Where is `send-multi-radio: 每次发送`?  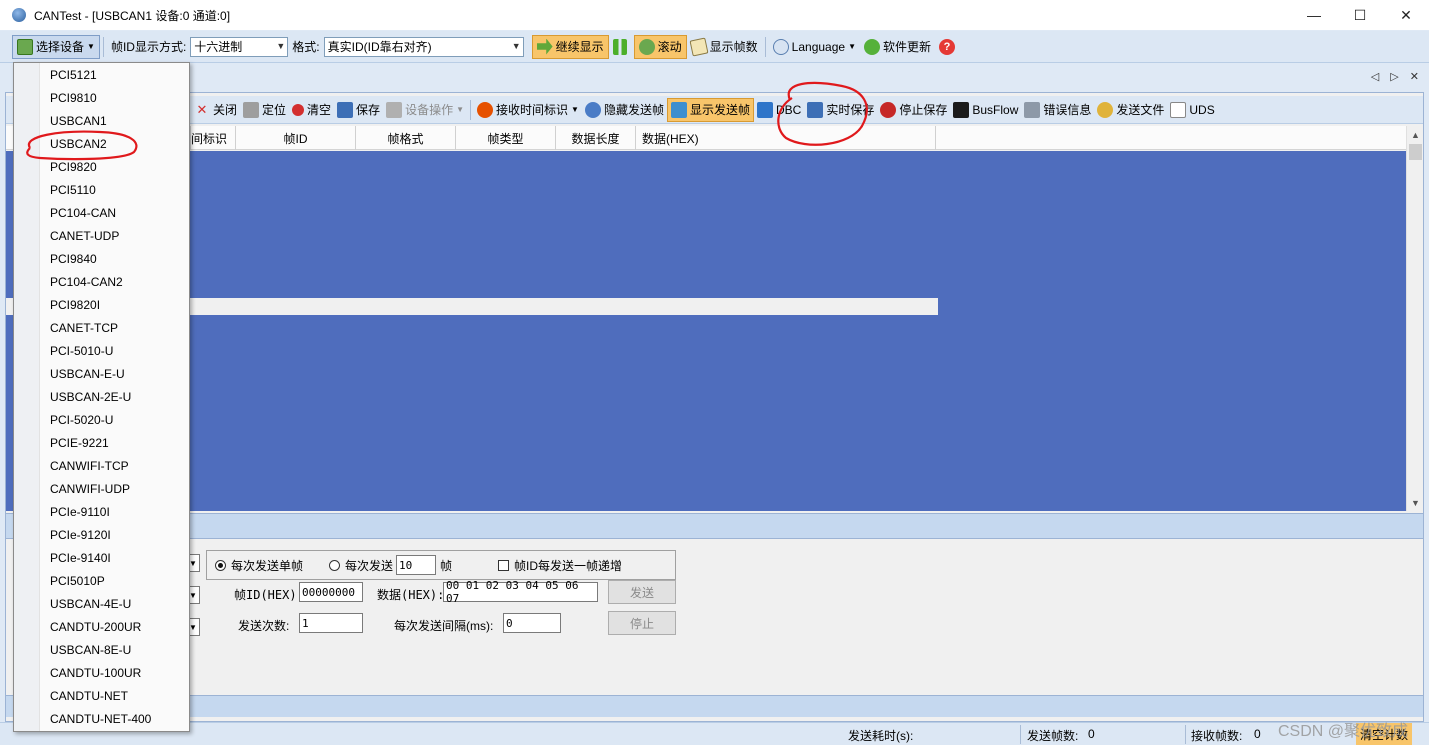
send-multi-radio: 每次发送 is located at coordinates (361, 565).